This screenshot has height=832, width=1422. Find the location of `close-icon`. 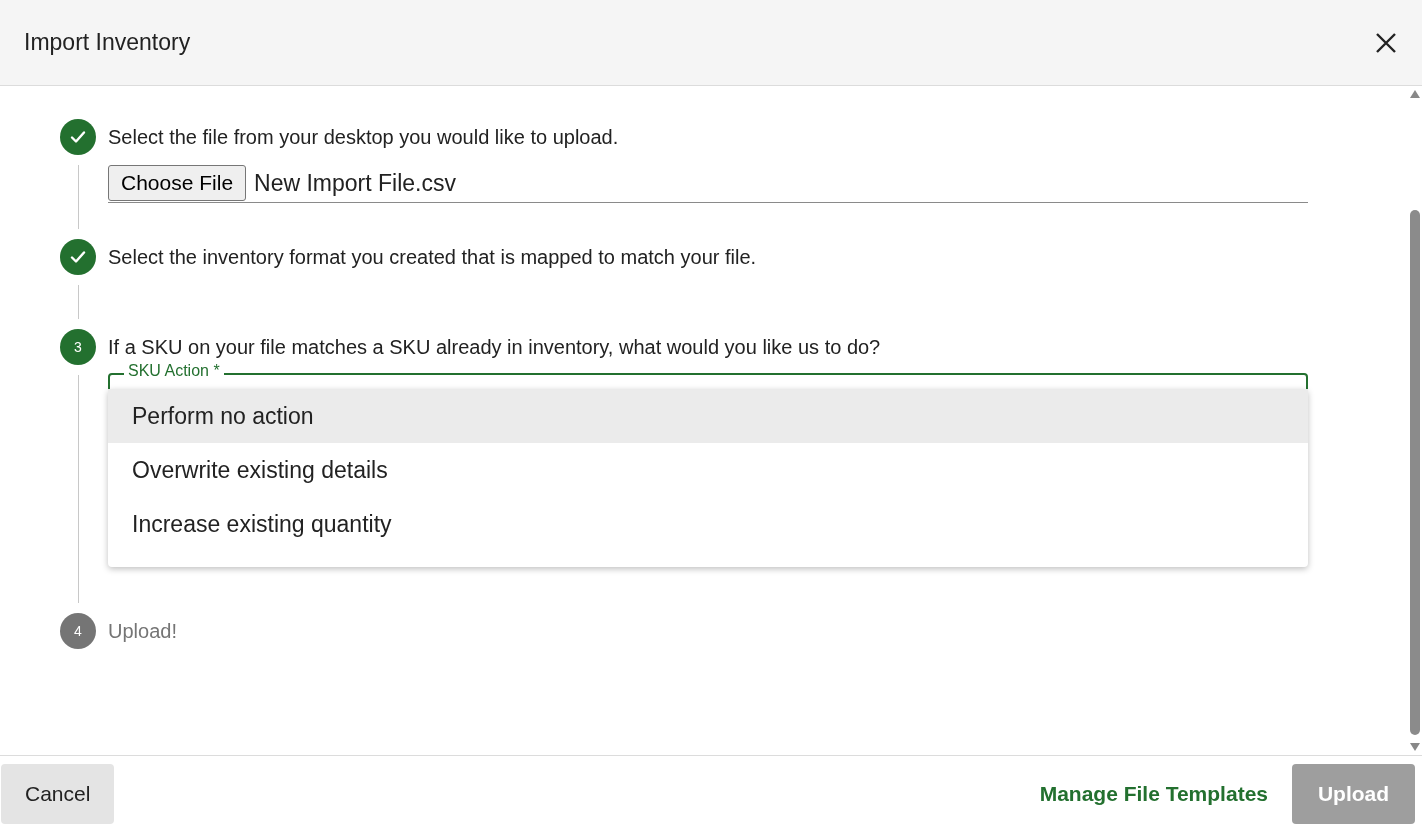

close-icon is located at coordinates (1386, 42).